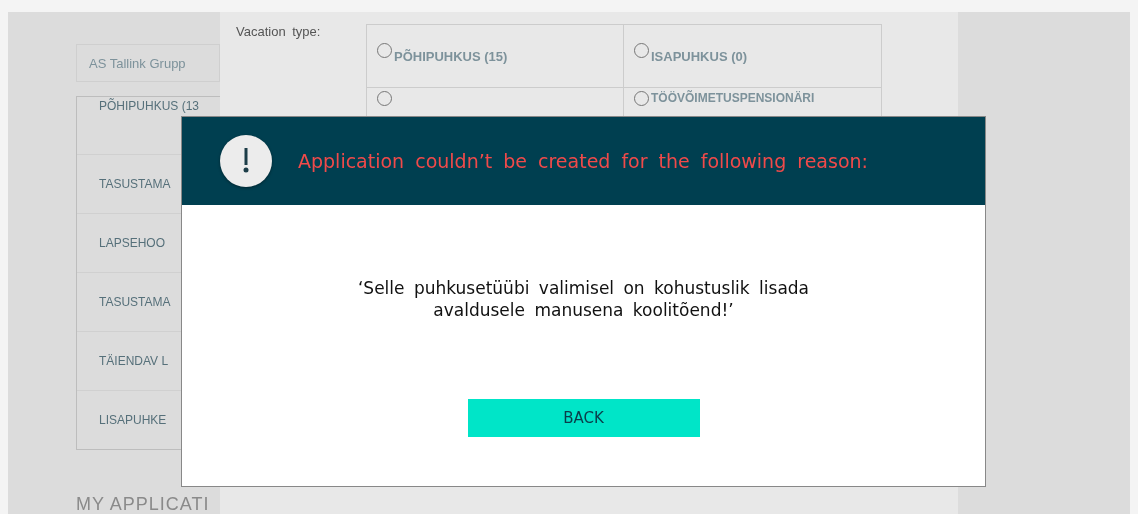 This screenshot has width=1138, height=514. Describe the element at coordinates (148, 63) in the screenshot. I see `company-name: AS Tallink Grupp` at that location.